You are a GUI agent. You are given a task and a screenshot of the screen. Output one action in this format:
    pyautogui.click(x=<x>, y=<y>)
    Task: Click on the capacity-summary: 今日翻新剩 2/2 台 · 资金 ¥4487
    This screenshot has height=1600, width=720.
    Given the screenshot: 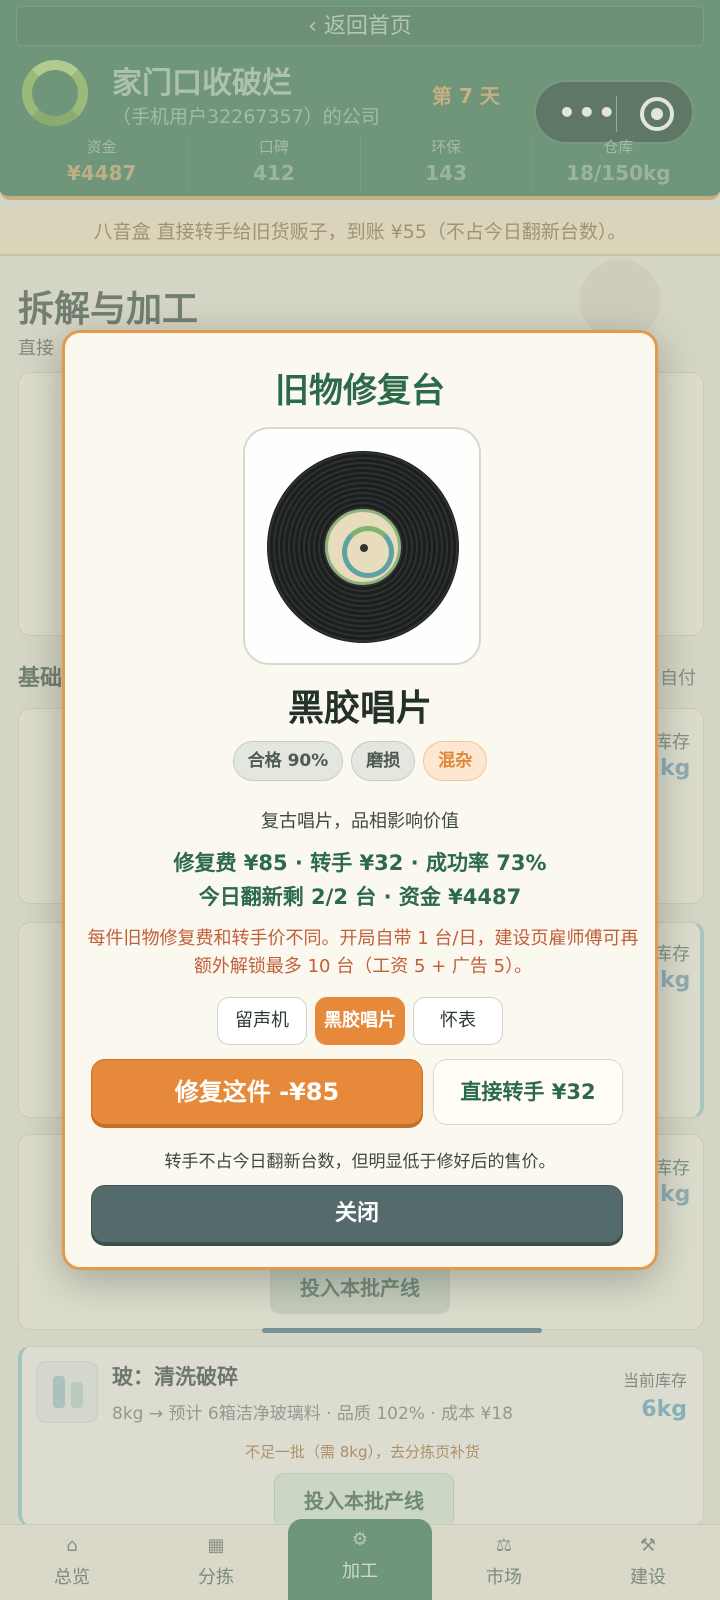 What is the action you would take?
    pyautogui.click(x=360, y=897)
    